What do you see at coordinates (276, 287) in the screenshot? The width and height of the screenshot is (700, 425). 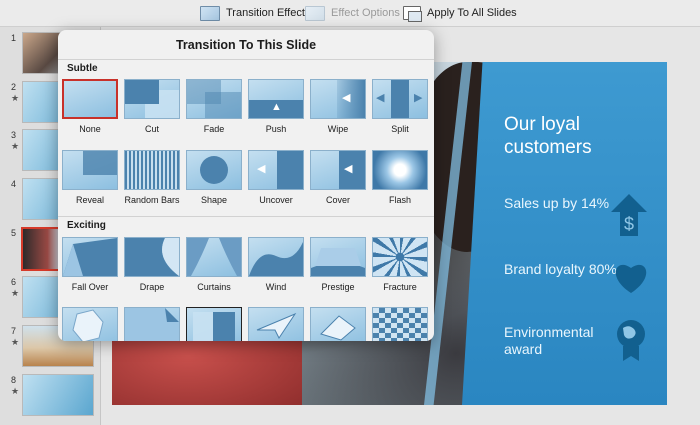 I see `transition-label: Wind` at bounding box center [276, 287].